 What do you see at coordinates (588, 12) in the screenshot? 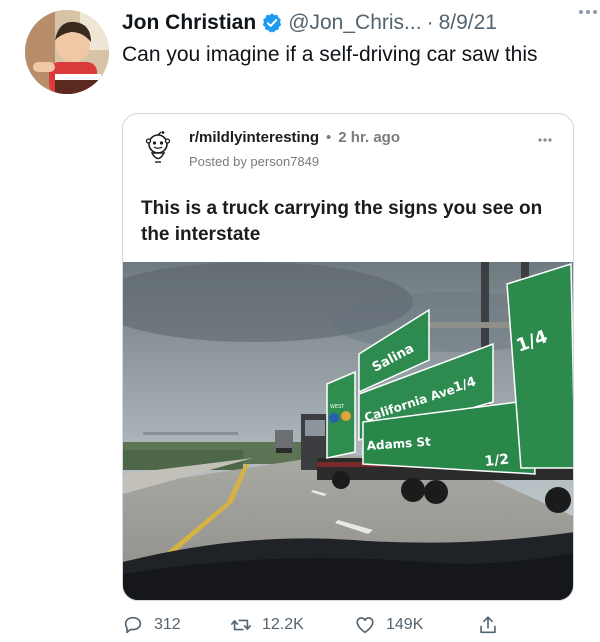
I see `more-options-icon` at bounding box center [588, 12].